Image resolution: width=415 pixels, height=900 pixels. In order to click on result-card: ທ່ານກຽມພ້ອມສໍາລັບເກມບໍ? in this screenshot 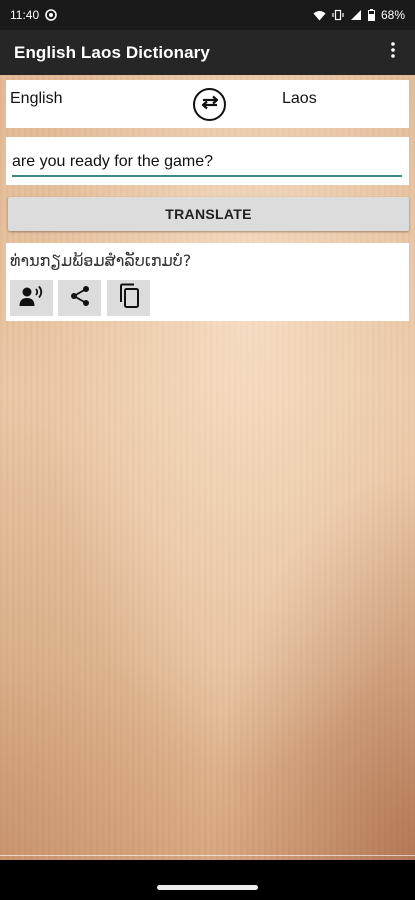, I will do `click(207, 282)`.